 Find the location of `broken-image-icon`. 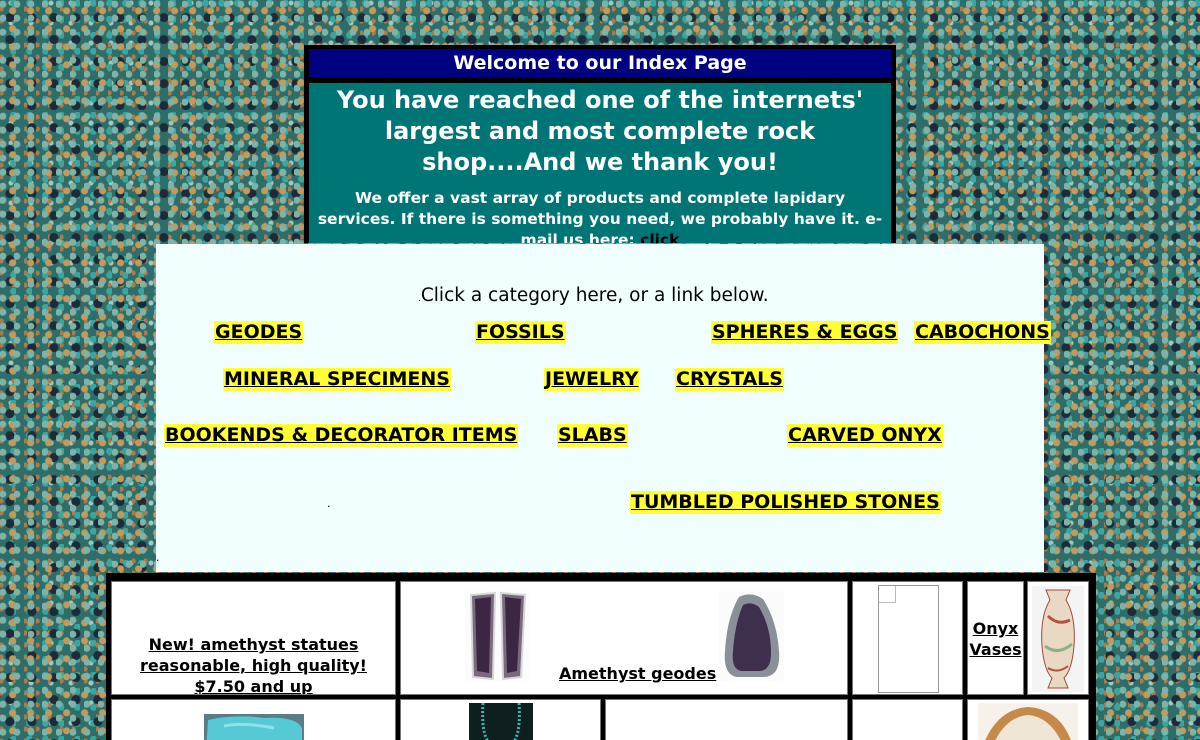

broken-image-icon is located at coordinates (908, 639).